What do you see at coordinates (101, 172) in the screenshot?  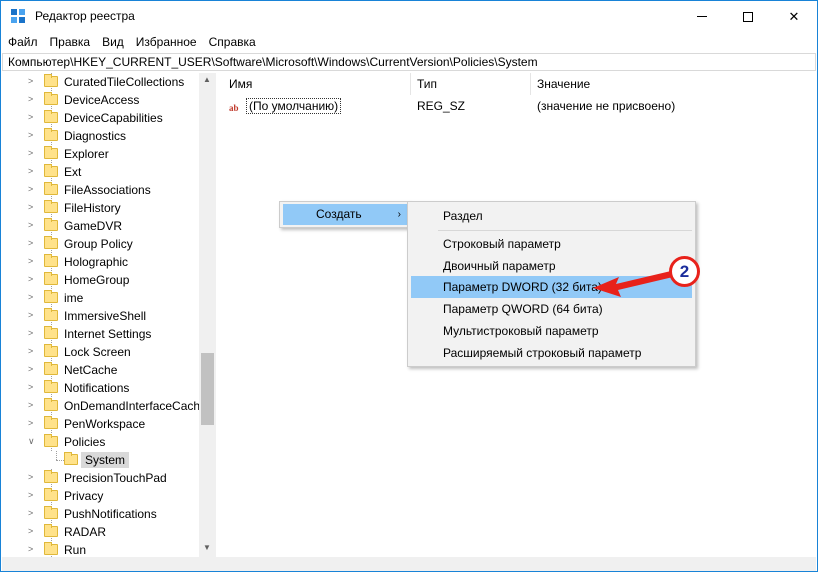 I see `tree-item: > Ext` at bounding box center [101, 172].